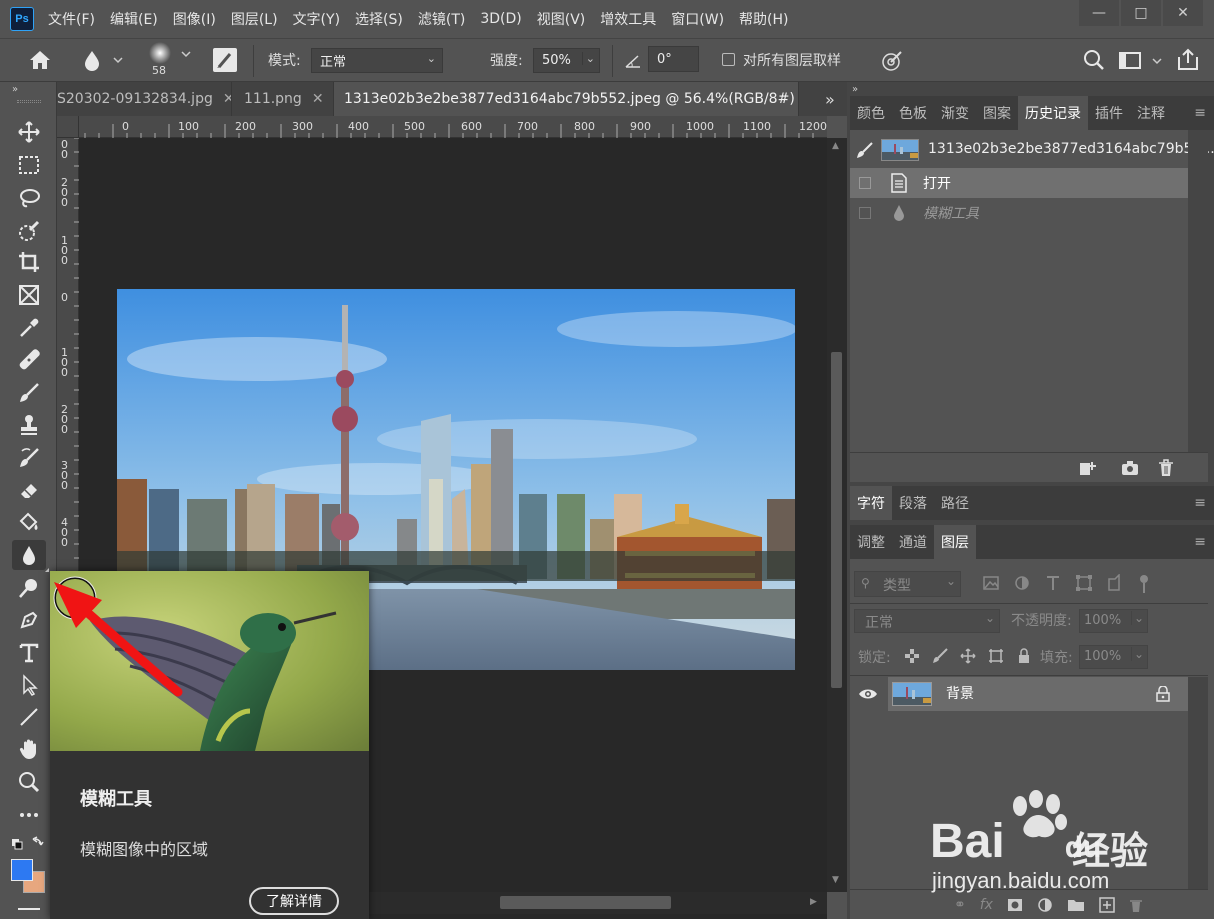 This screenshot has height=919, width=1214. Describe the element at coordinates (1163, 694) in the screenshot. I see `lock-icon` at that location.